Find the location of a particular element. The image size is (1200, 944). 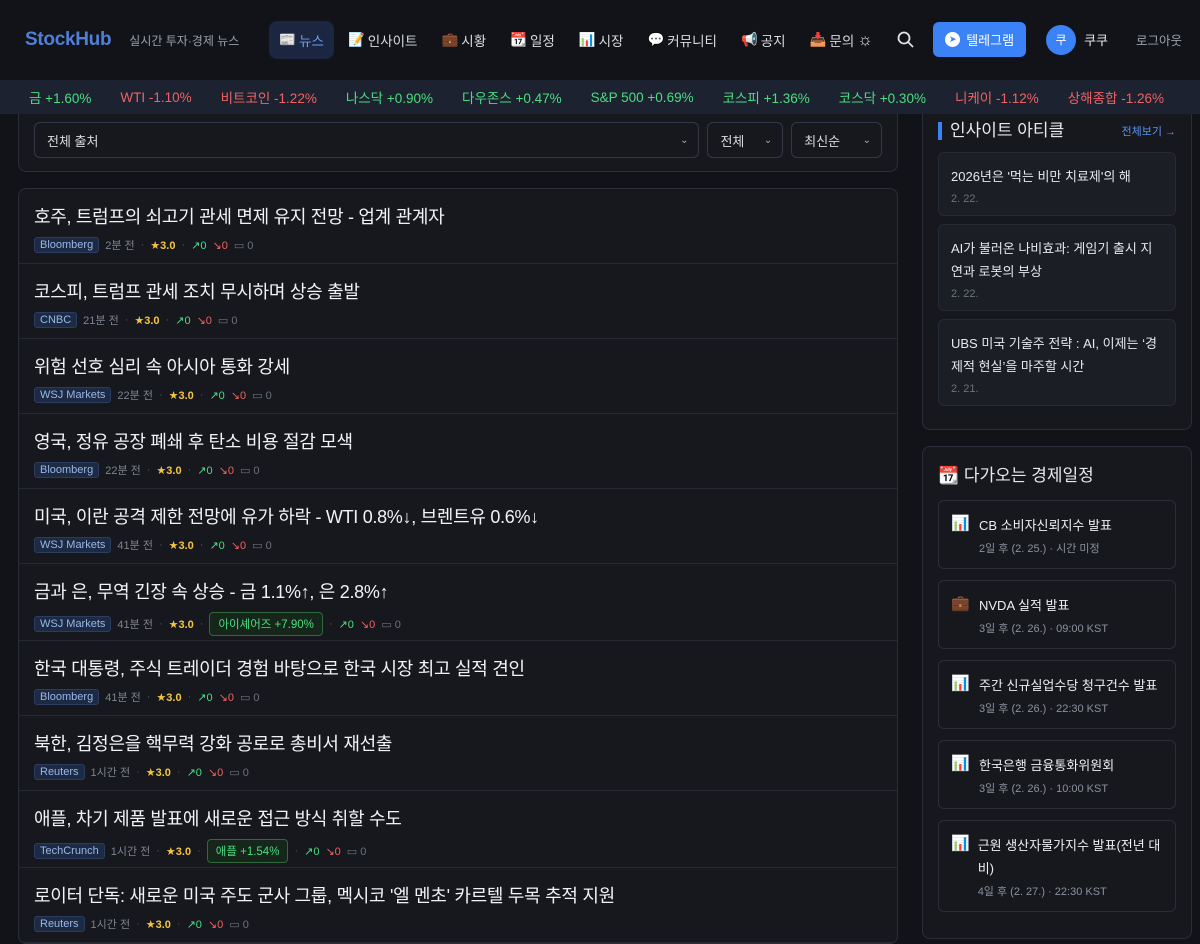

news-title: 호주, 트럼프의 쇠고기 관세 면제 유지 전망 - 업계 관계자 is located at coordinates (458, 216).